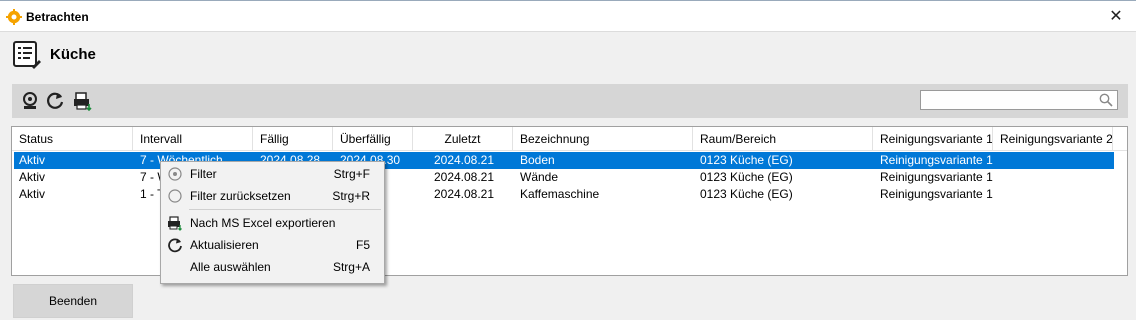 The height and width of the screenshot is (320, 1136). Describe the element at coordinates (783, 139) in the screenshot. I see `column-header-raum: Raum/Bereich` at that location.